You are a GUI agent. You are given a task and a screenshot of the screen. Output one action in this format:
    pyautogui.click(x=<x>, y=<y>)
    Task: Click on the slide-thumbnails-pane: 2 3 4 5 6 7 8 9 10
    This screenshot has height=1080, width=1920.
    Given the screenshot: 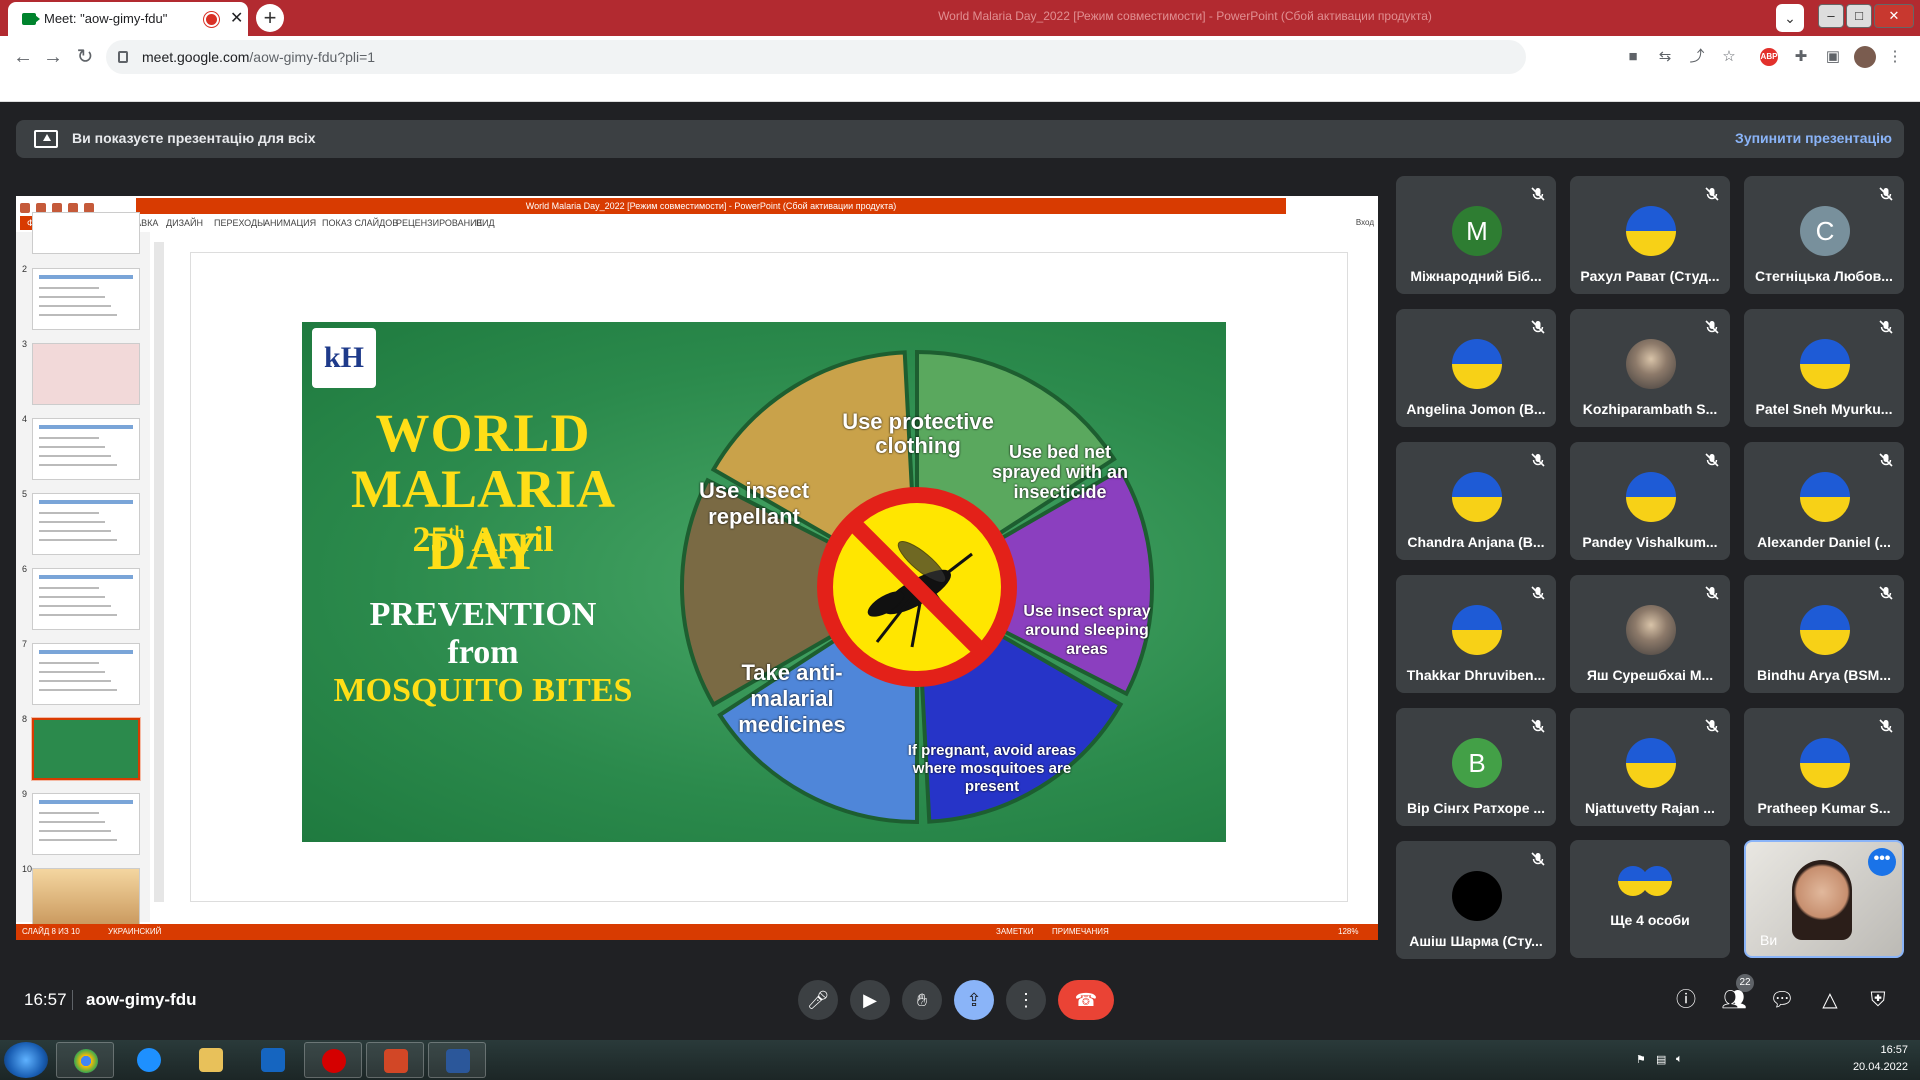 What is the action you would take?
    pyautogui.click(x=83, y=571)
    